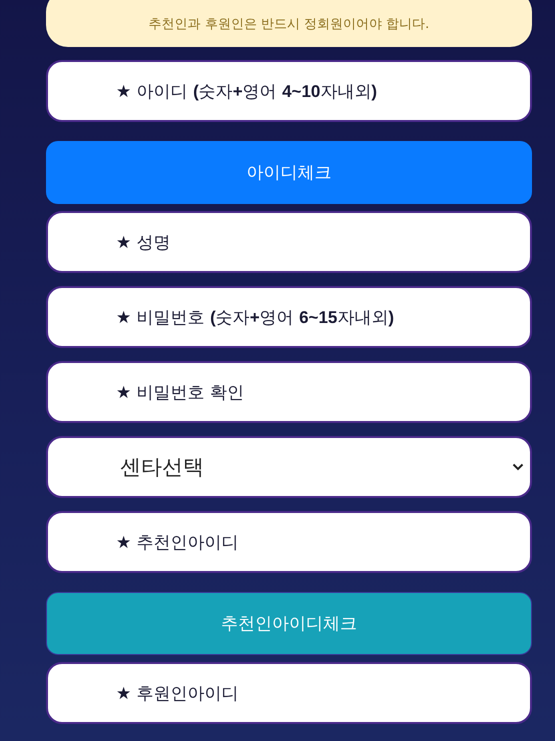  Describe the element at coordinates (518, 467) in the screenshot. I see `chevron-down-icon` at that location.